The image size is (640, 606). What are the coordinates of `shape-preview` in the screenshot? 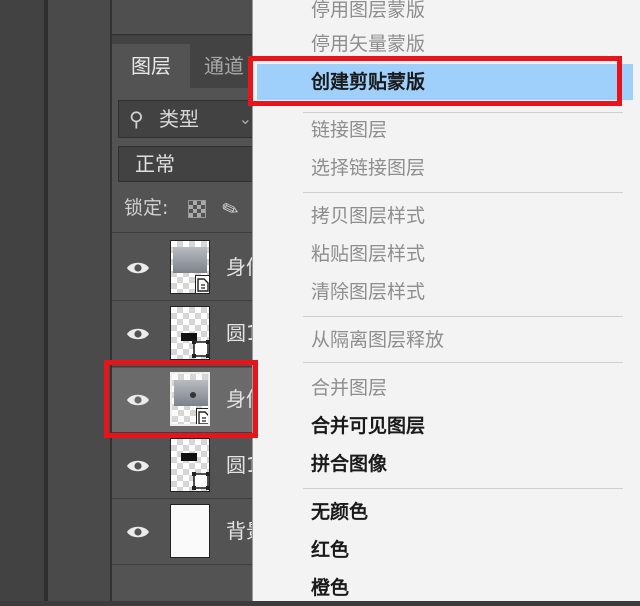 It's located at (189, 457).